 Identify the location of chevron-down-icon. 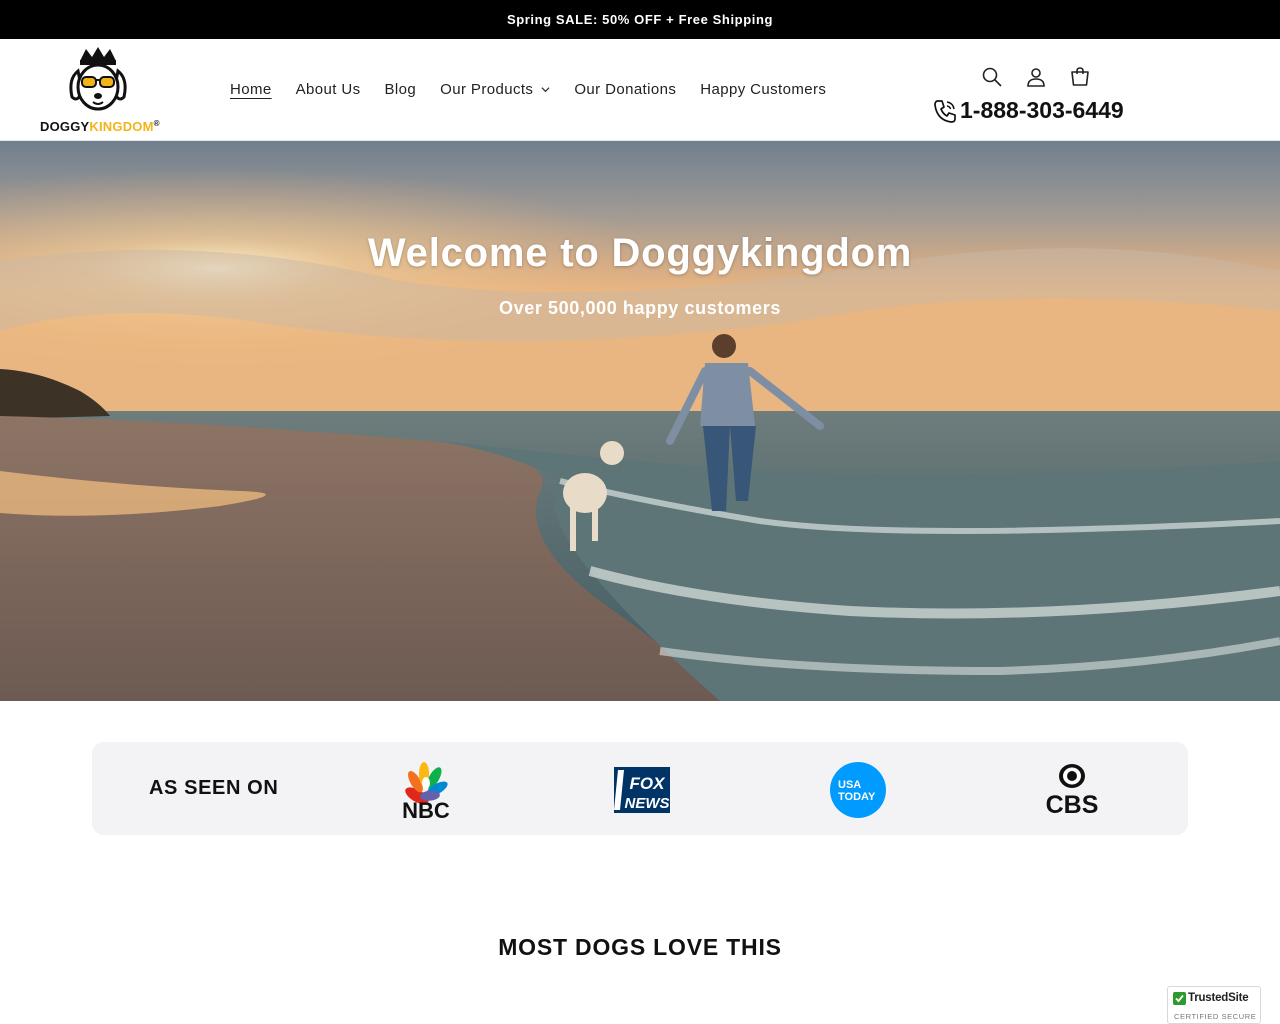
(545, 90).